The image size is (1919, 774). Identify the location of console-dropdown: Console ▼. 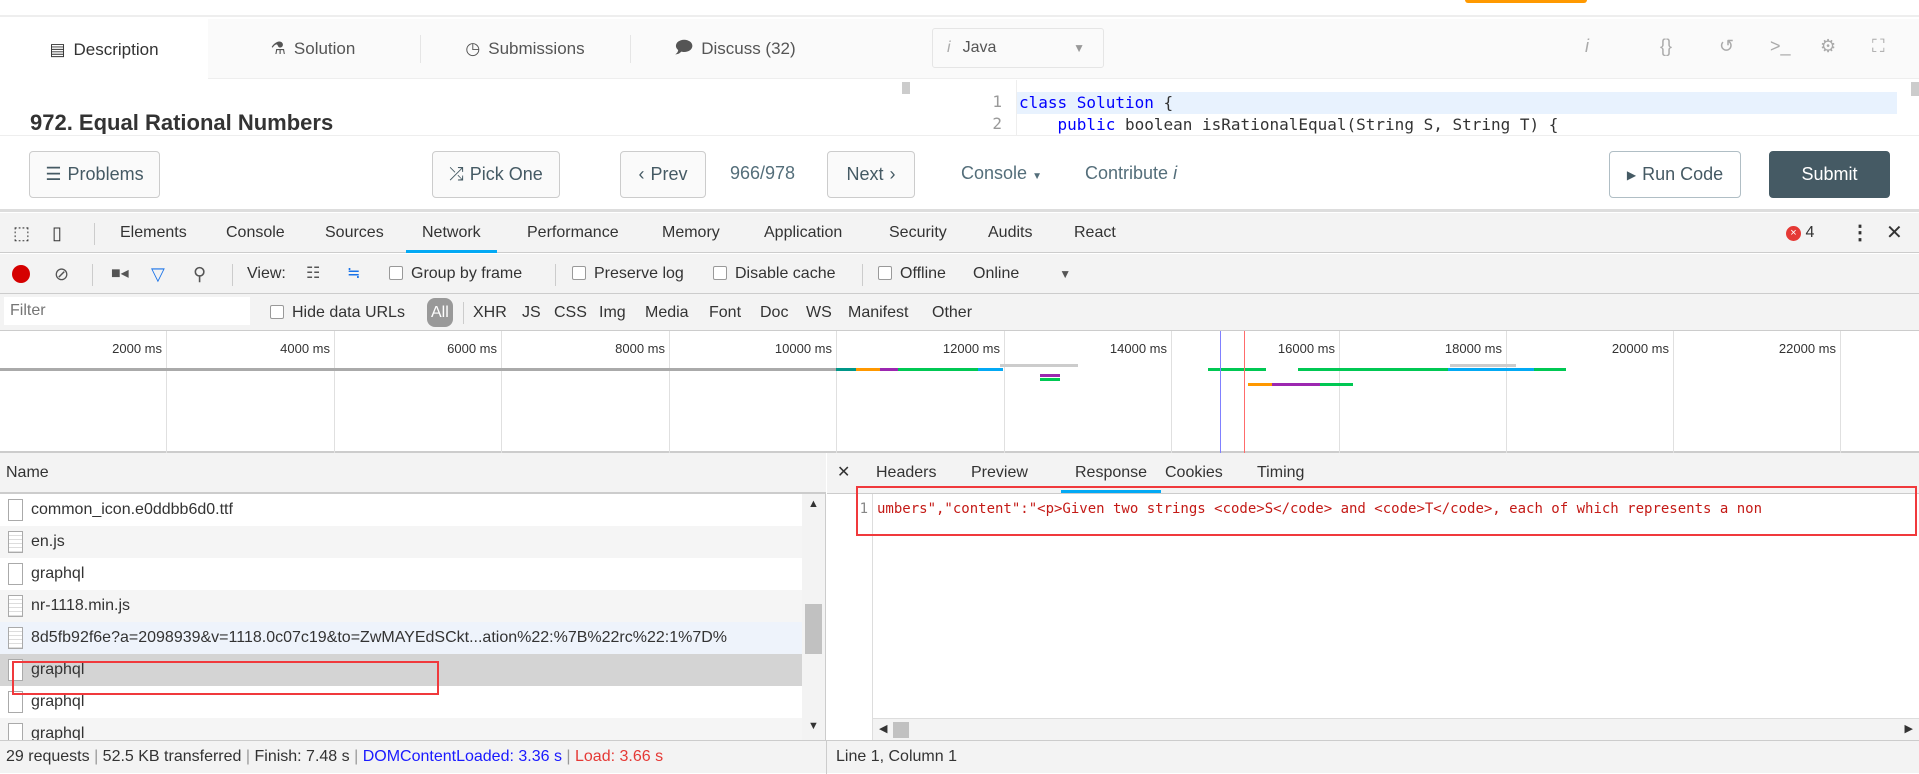
(1001, 173).